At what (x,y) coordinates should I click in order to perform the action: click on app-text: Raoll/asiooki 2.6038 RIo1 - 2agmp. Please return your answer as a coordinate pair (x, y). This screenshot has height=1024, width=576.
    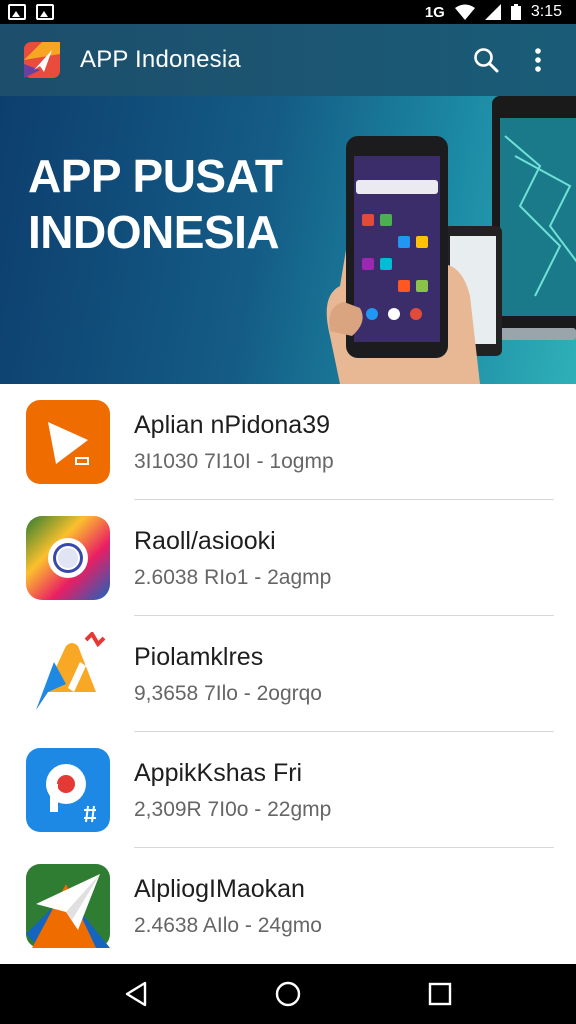
    Looking at the image, I should click on (232, 558).